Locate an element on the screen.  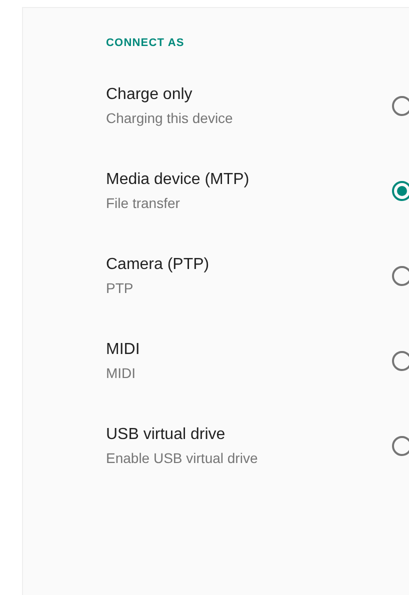
option-title: USB virtual drive is located at coordinates (166, 434).